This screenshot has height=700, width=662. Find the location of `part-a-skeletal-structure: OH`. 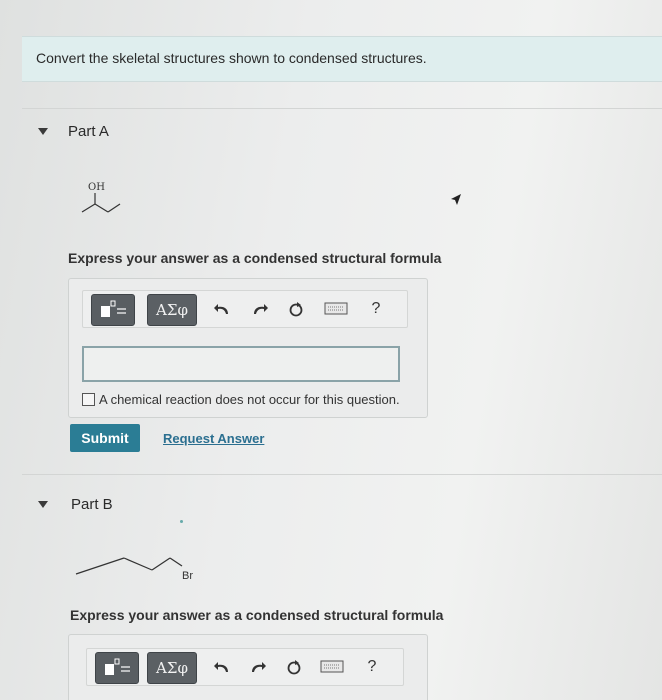

part-a-skeletal-structure: OH is located at coordinates (101, 197).